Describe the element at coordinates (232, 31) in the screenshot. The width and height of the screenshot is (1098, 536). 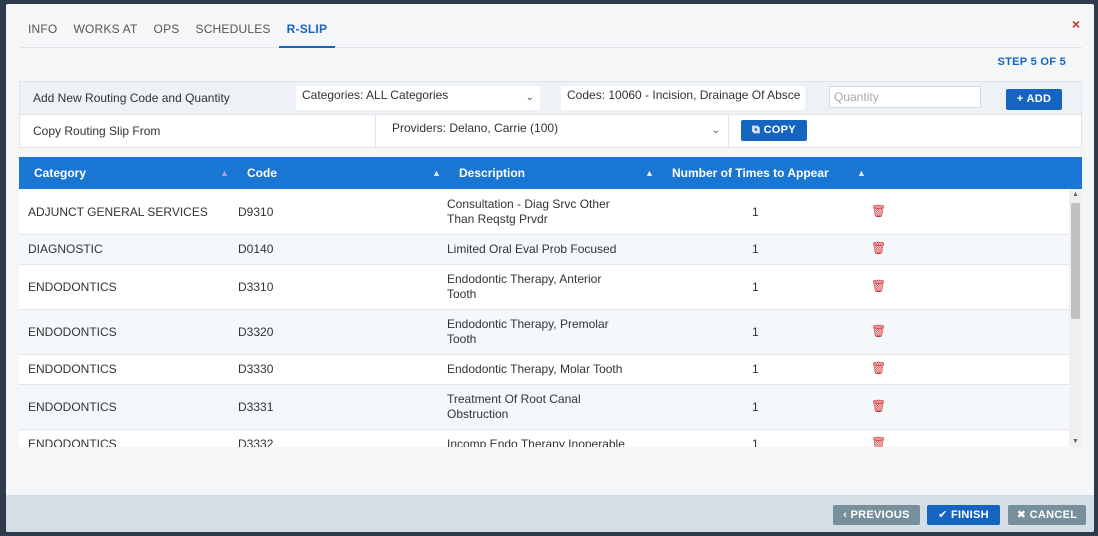
I see `tab-schedules: SCHEDULES` at that location.